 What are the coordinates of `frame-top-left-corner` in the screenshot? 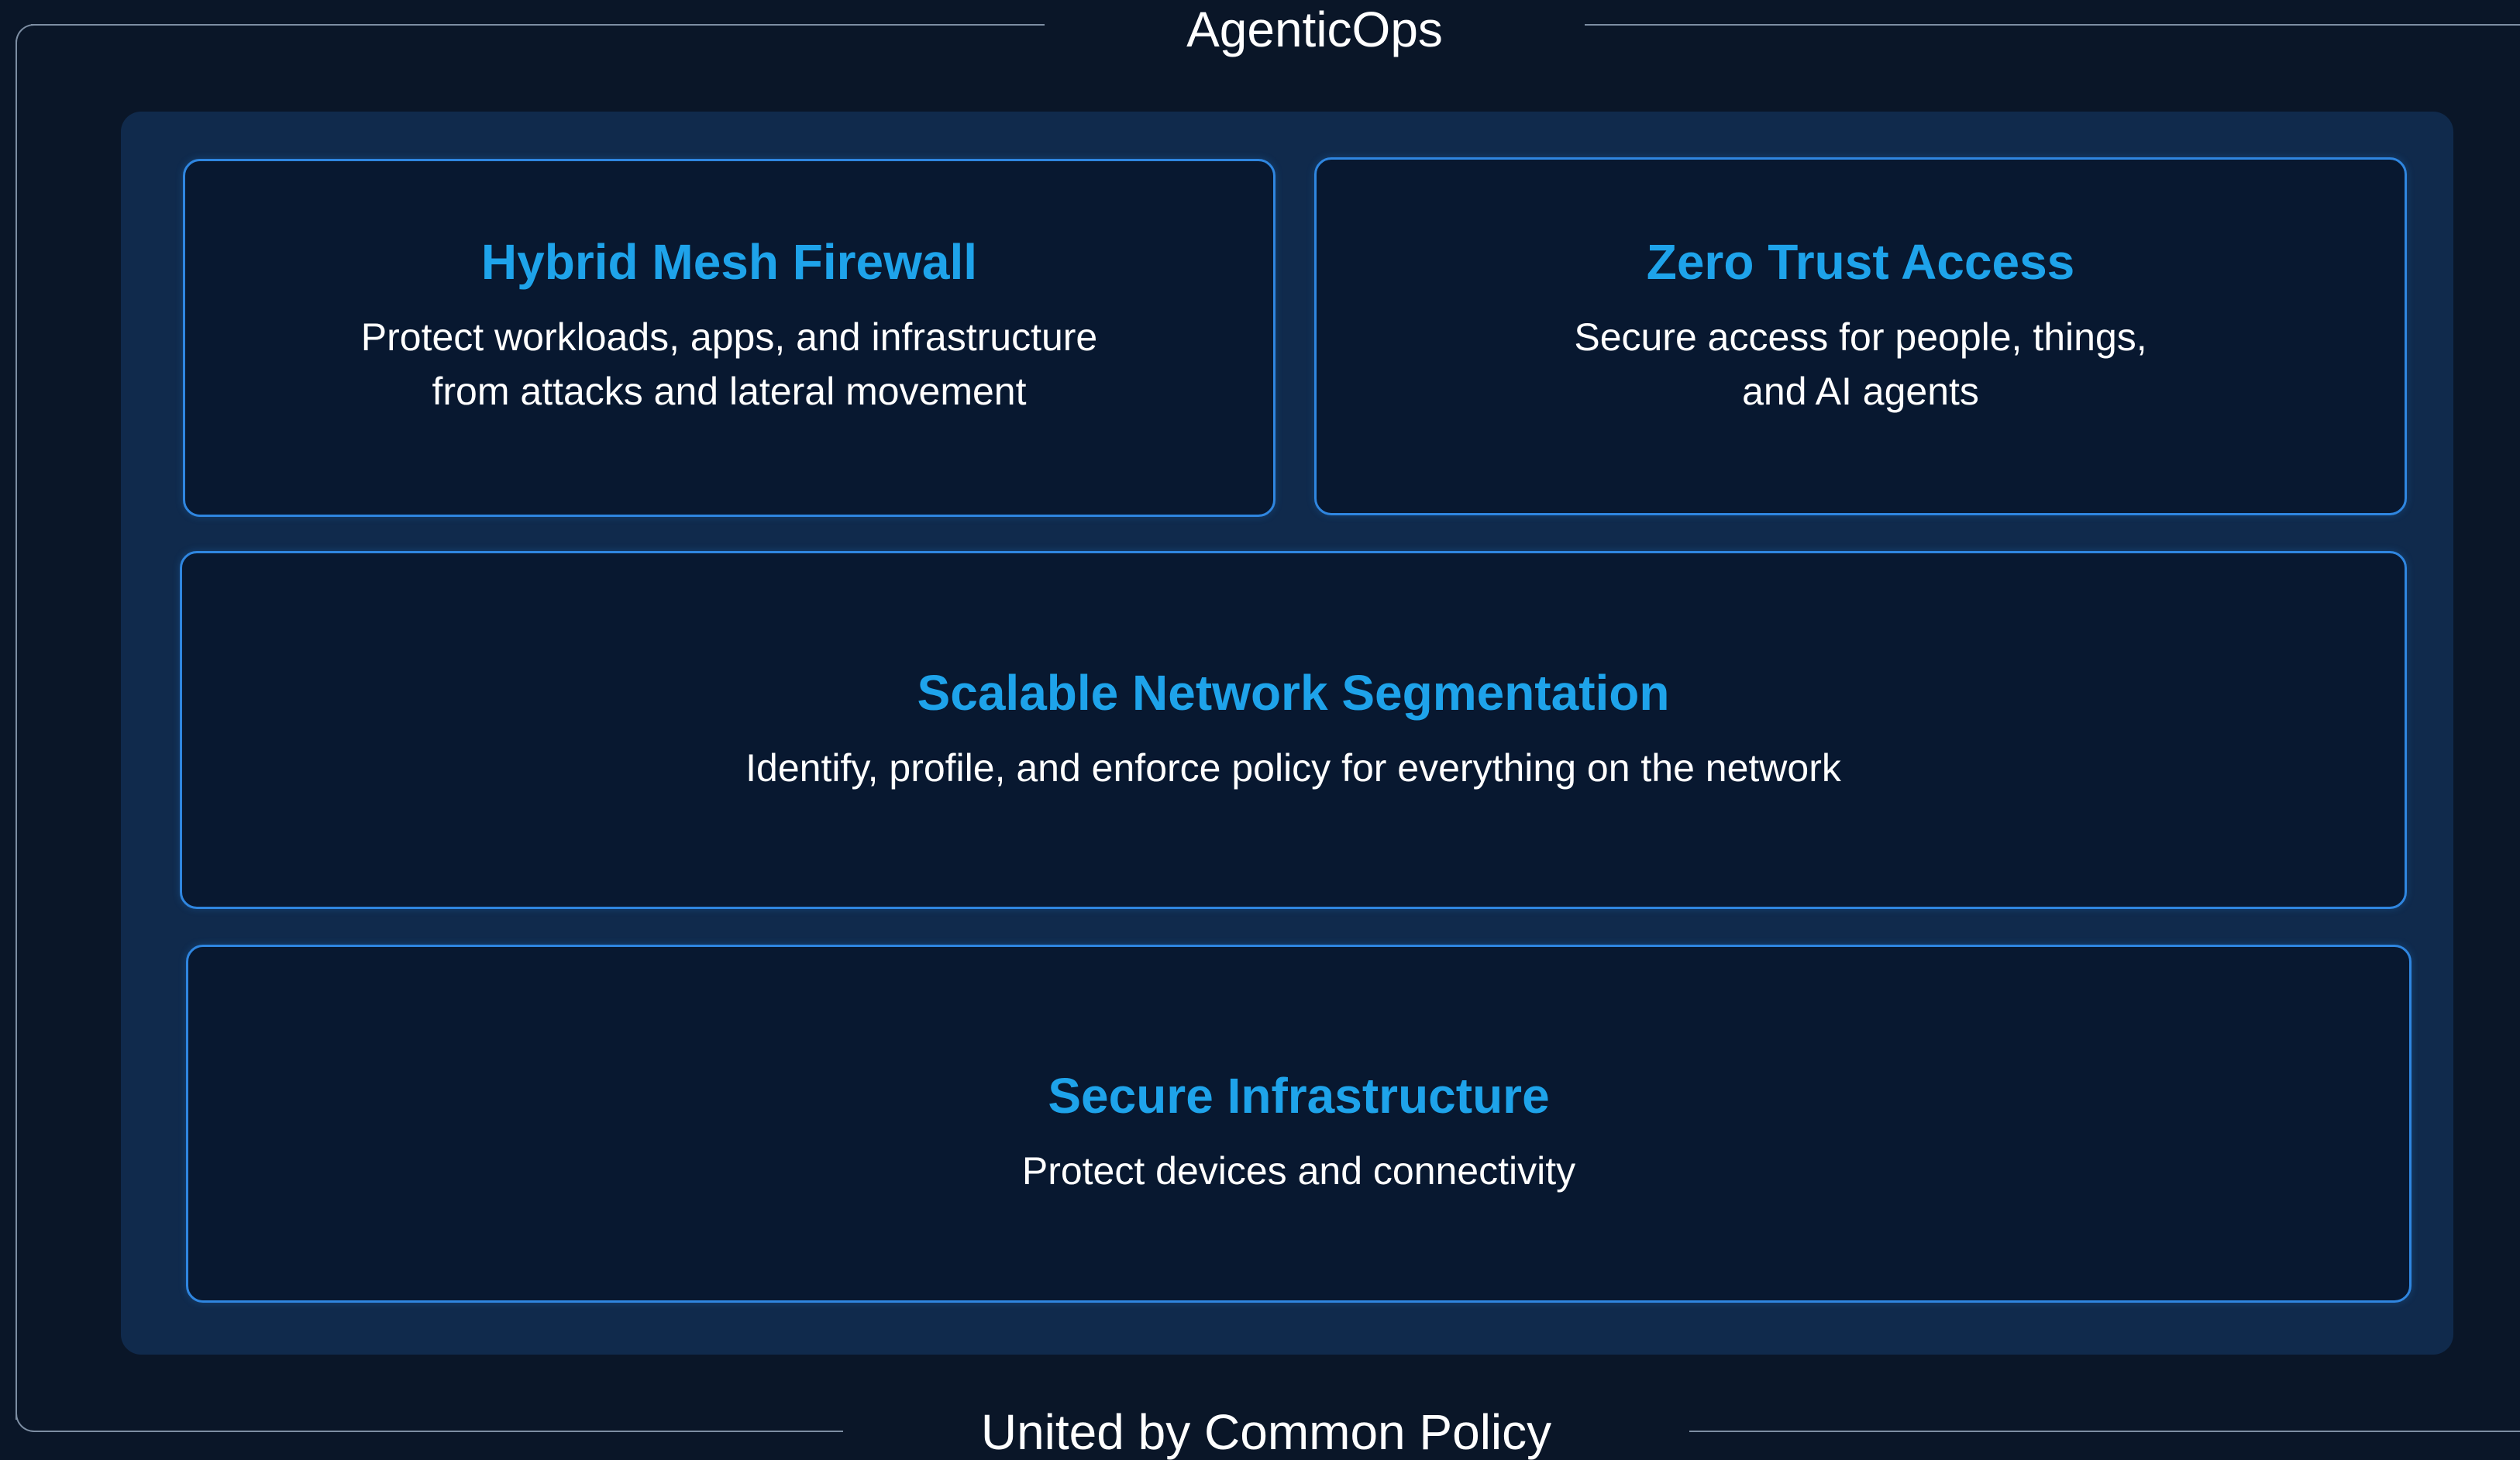 It's located at (31, 39).